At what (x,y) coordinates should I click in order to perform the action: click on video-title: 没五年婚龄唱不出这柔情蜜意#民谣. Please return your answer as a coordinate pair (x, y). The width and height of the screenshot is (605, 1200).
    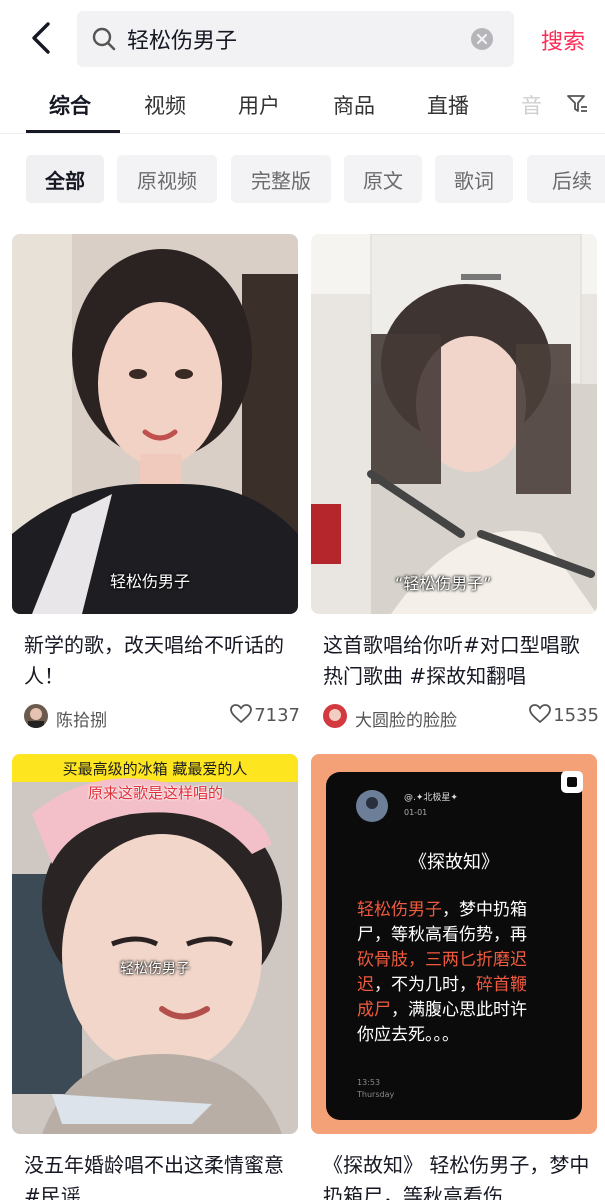
    Looking at the image, I should click on (154, 1176).